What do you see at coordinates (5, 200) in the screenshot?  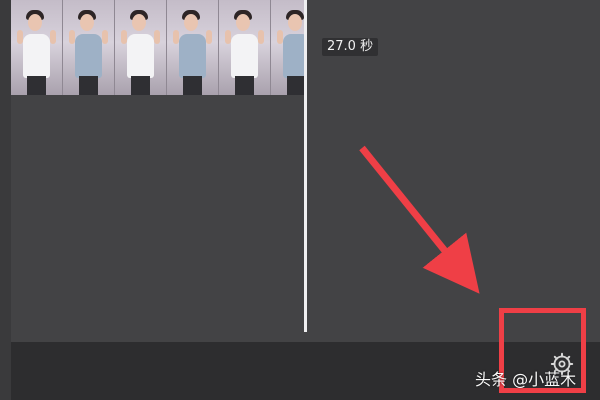 I see `left-panel-edge` at bounding box center [5, 200].